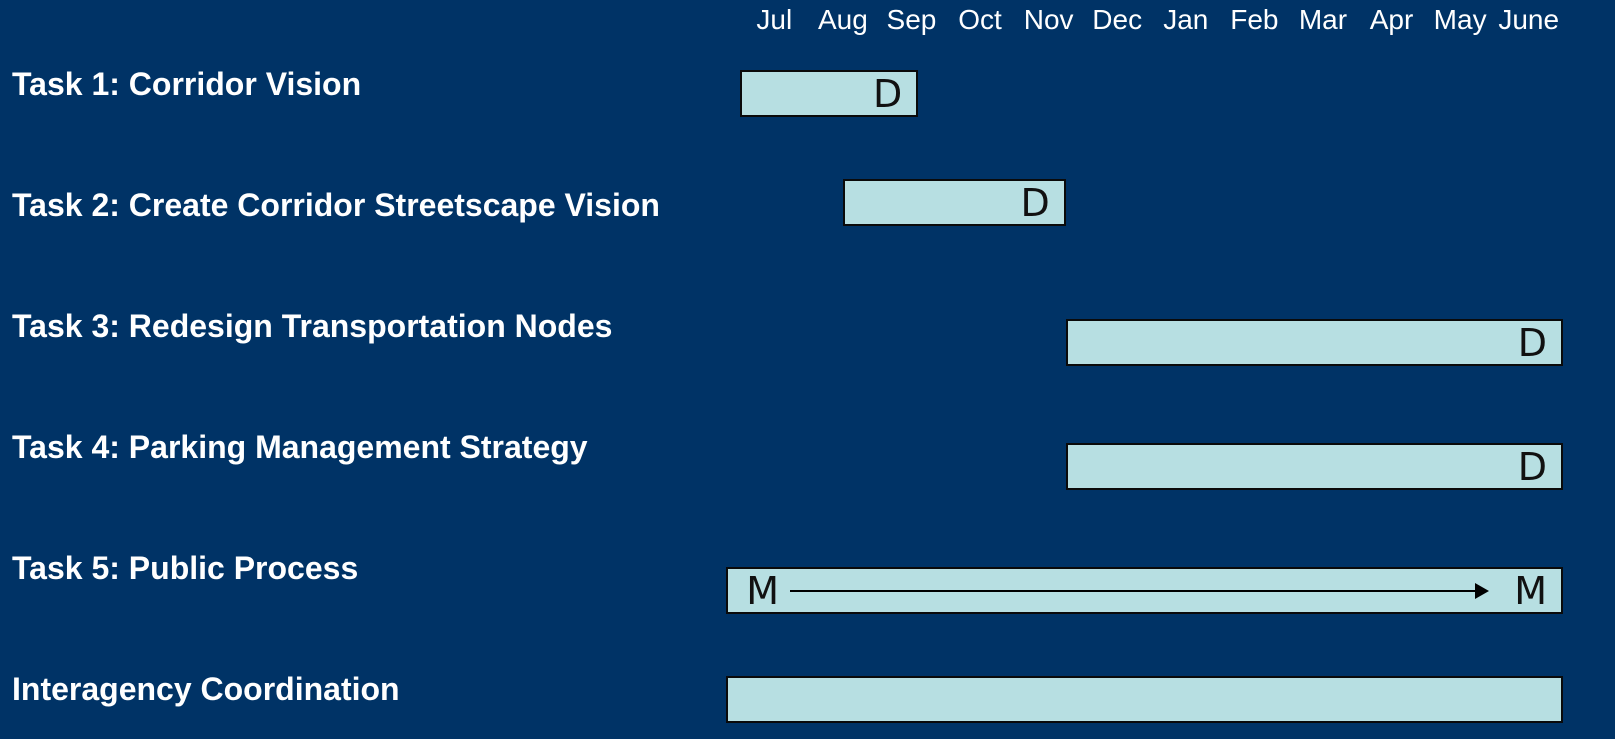  I want to click on task-label: Task 5: Public Process, so click(185, 568).